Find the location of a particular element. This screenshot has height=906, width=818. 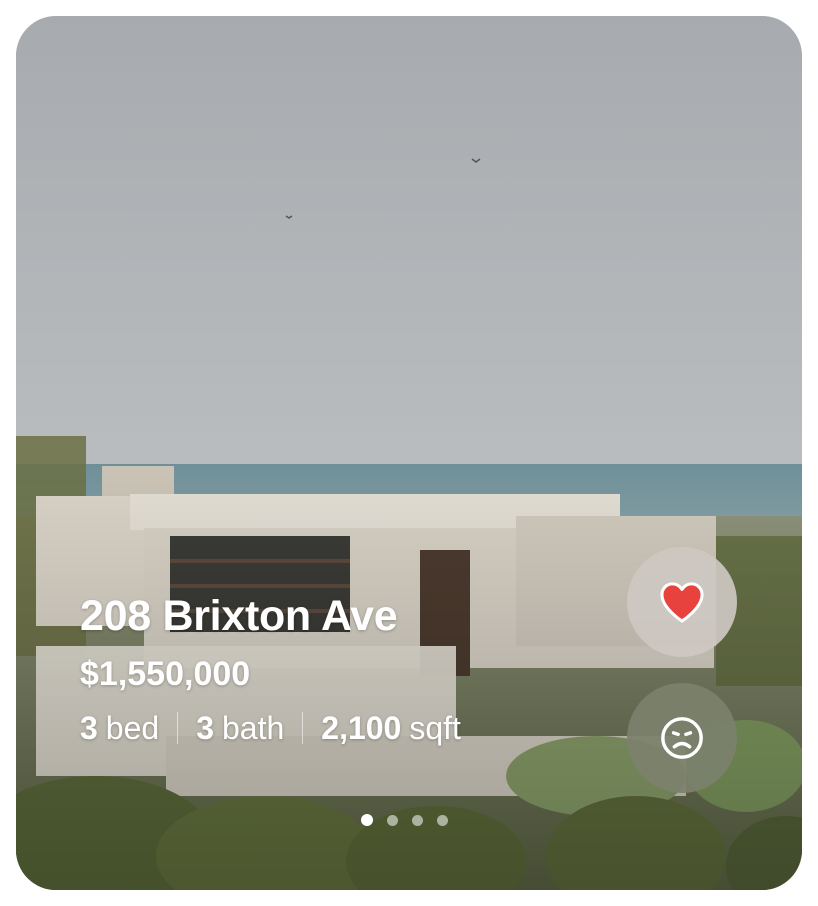

beds-unit: bed is located at coordinates (132, 728).